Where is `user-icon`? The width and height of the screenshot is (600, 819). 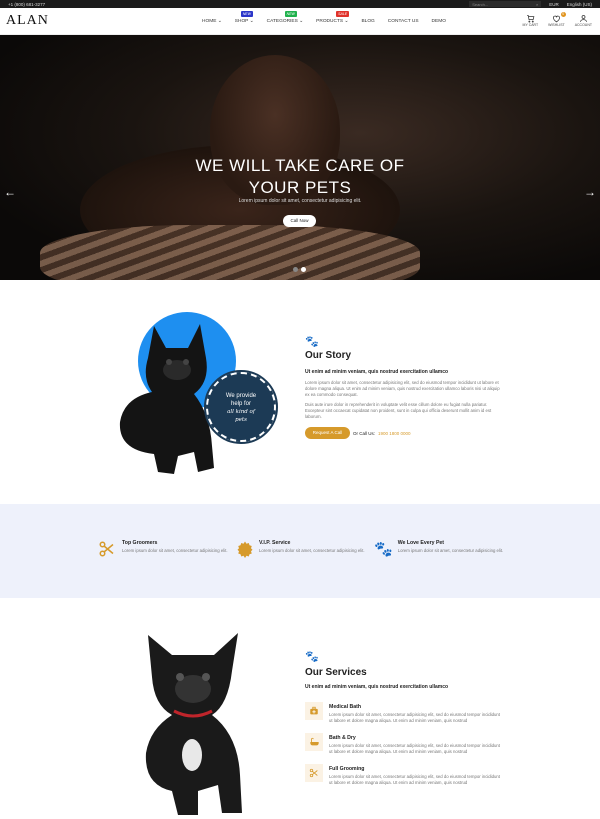
user-icon is located at coordinates (583, 18).